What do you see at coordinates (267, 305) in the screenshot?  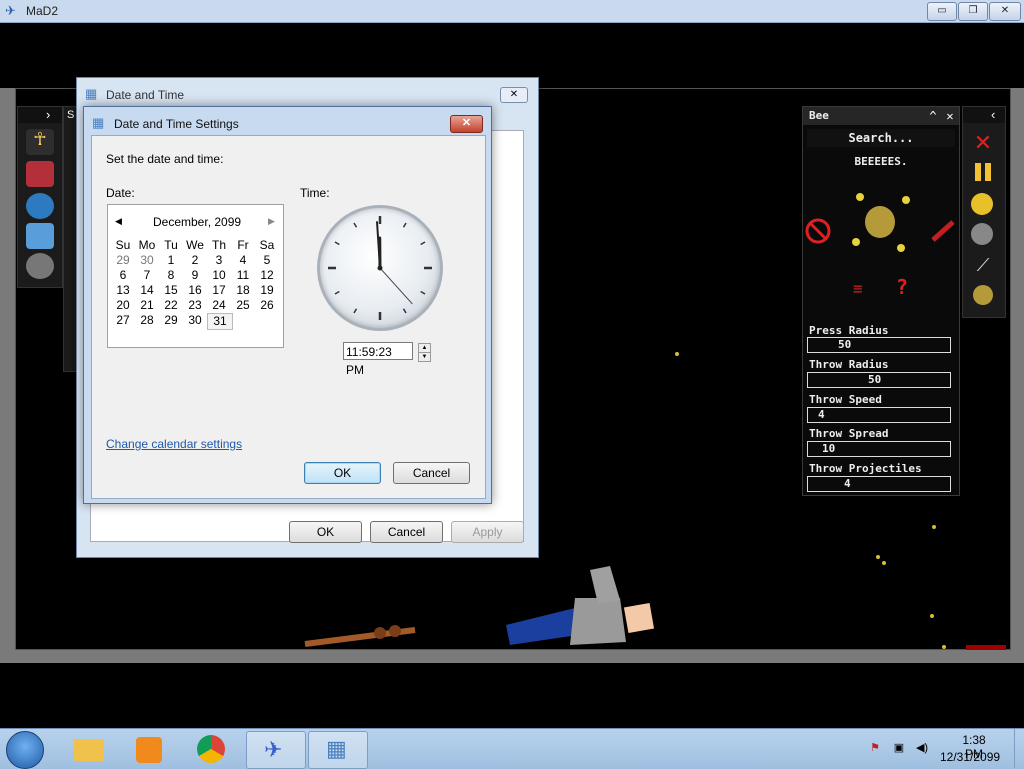 I see `calendar-day: 26` at bounding box center [267, 305].